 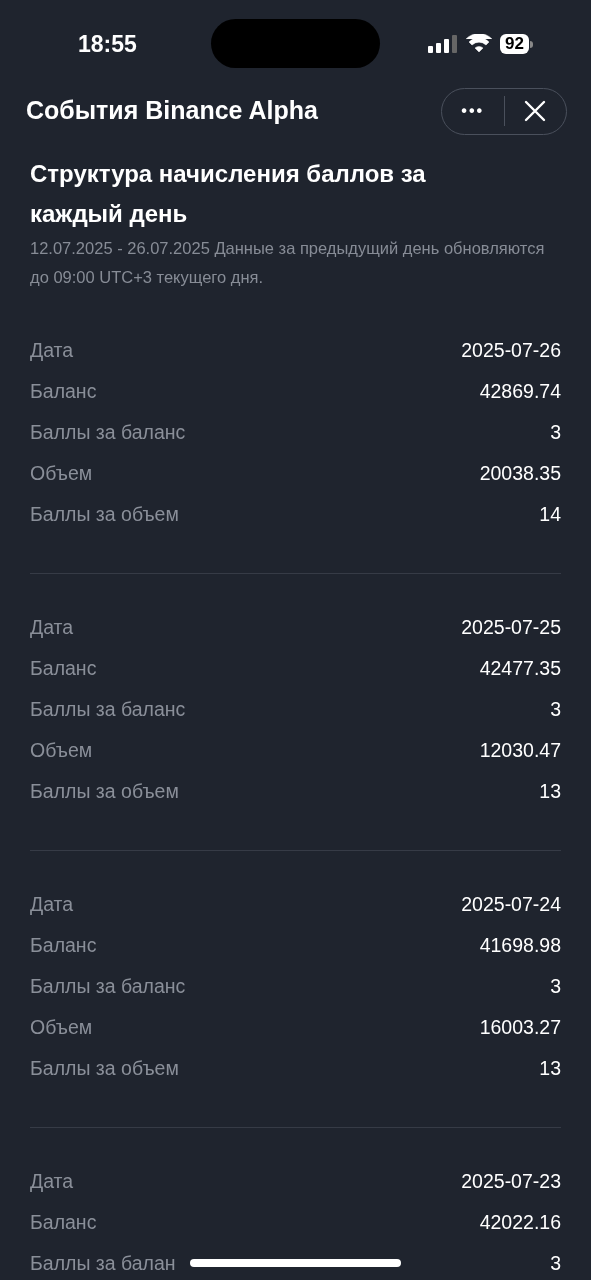 I want to click on row-value: 42869.74, so click(x=520, y=391).